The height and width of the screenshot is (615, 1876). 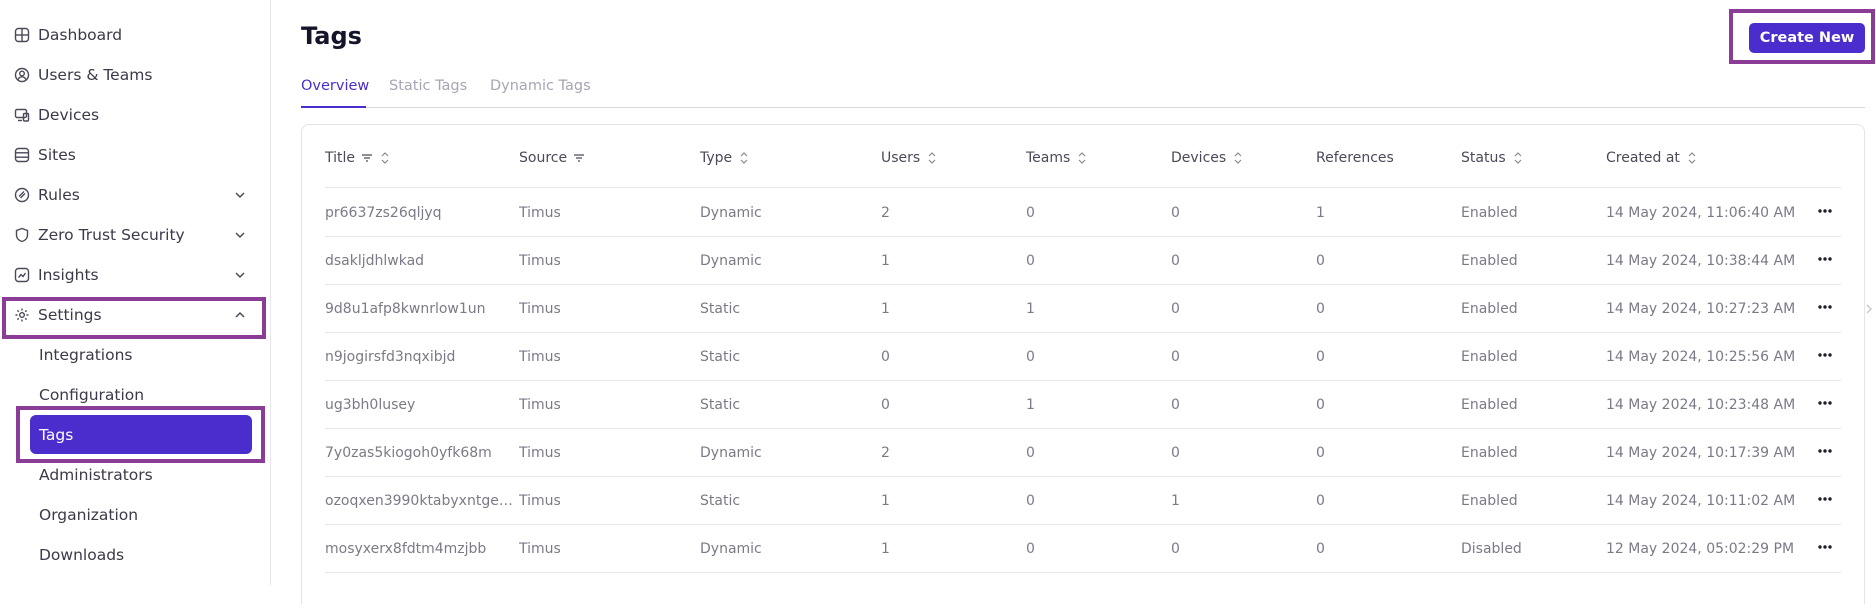 What do you see at coordinates (22, 315) in the screenshot?
I see `gear-icon` at bounding box center [22, 315].